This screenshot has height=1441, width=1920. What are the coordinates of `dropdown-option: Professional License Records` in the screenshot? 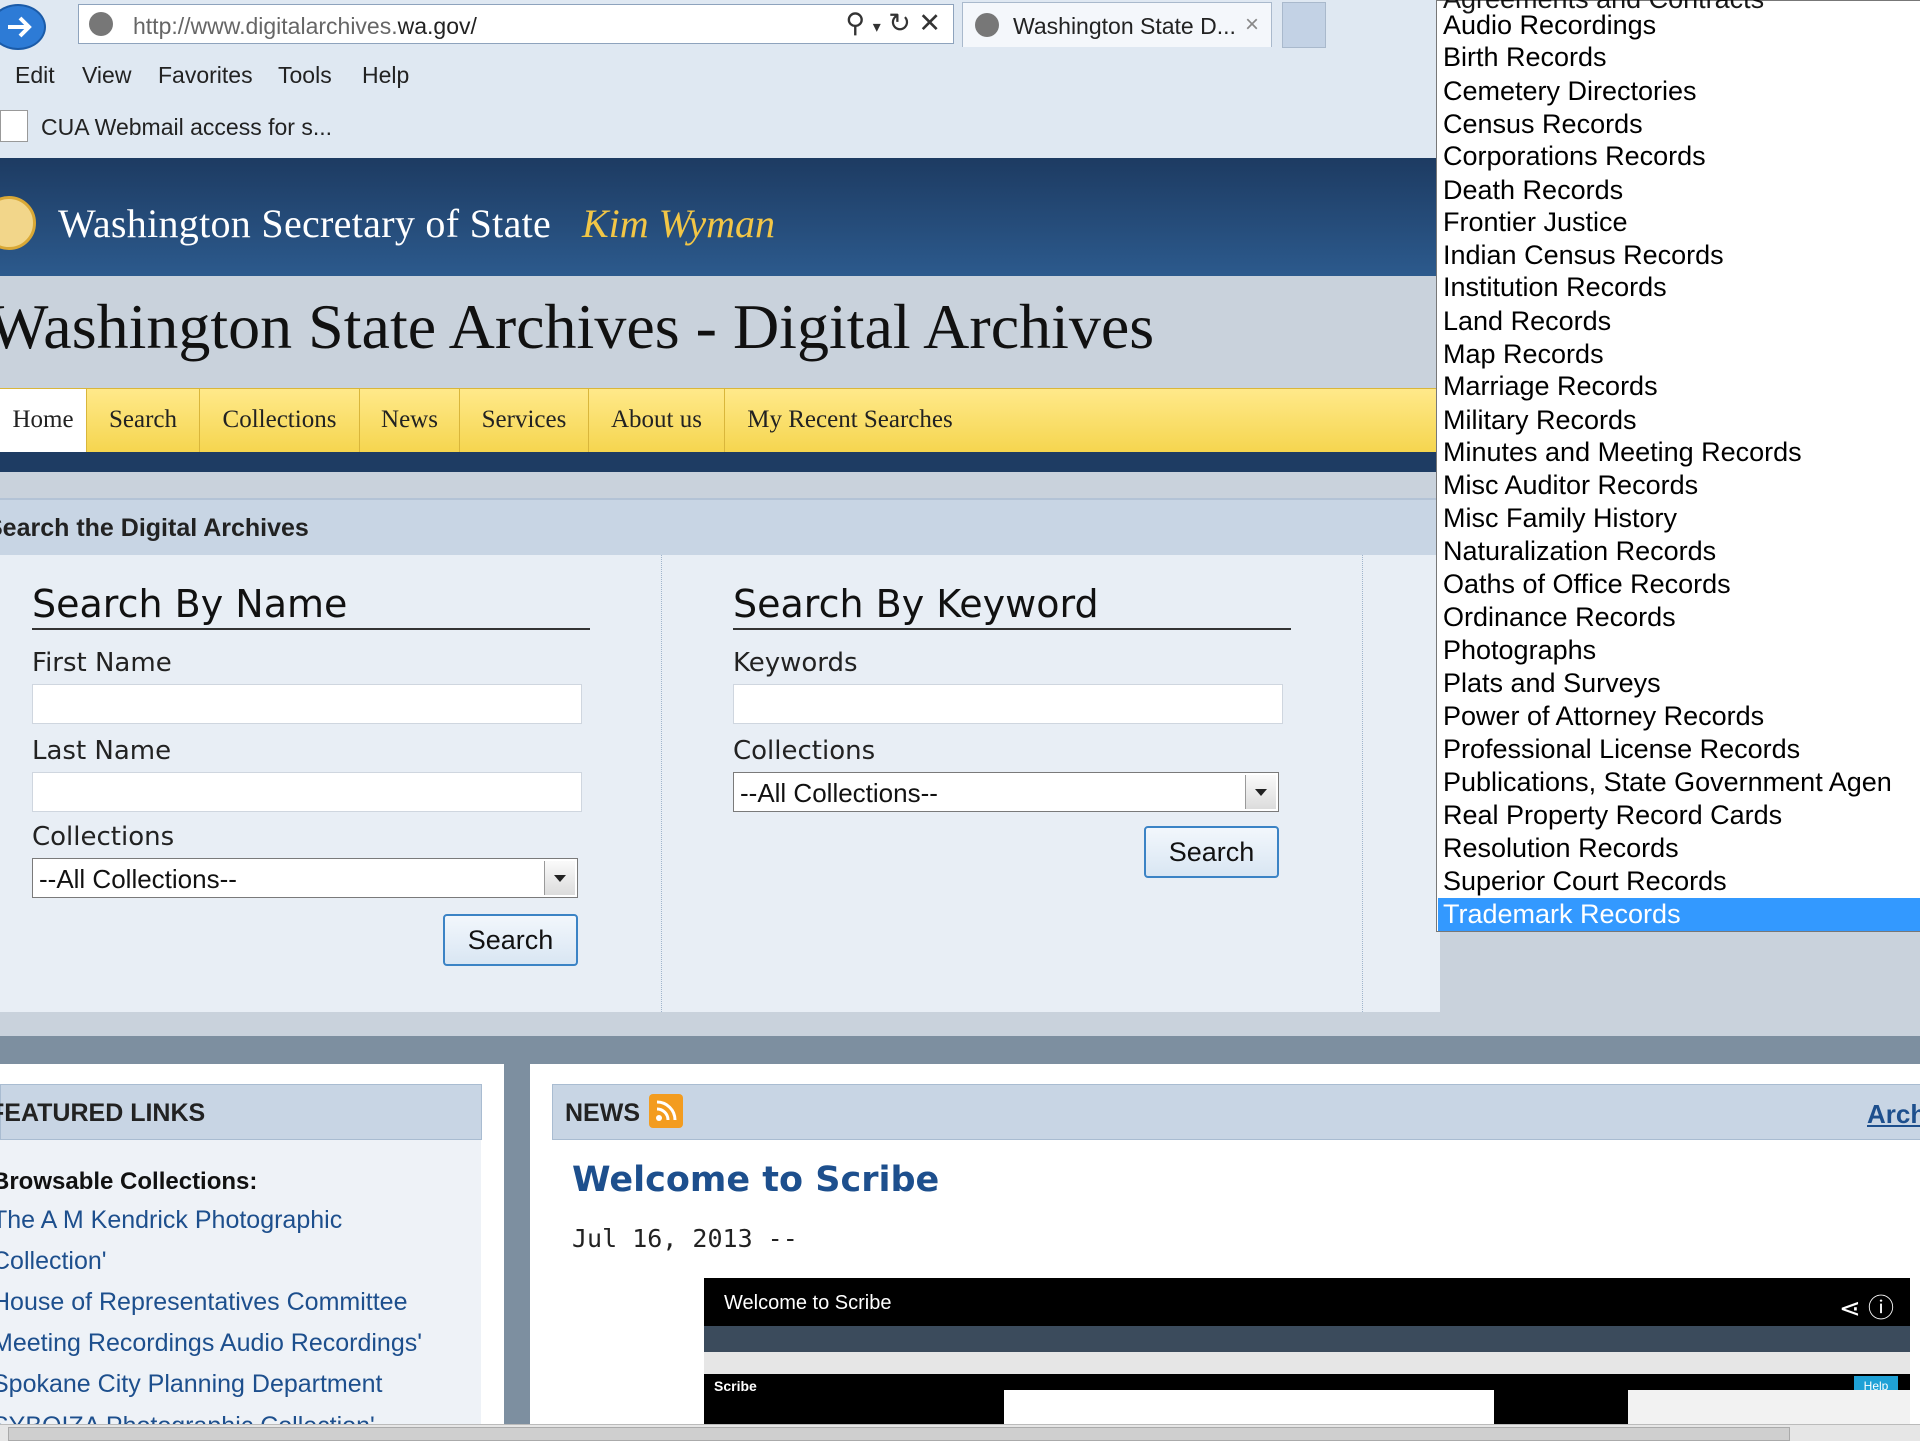 It's located at (1681, 749).